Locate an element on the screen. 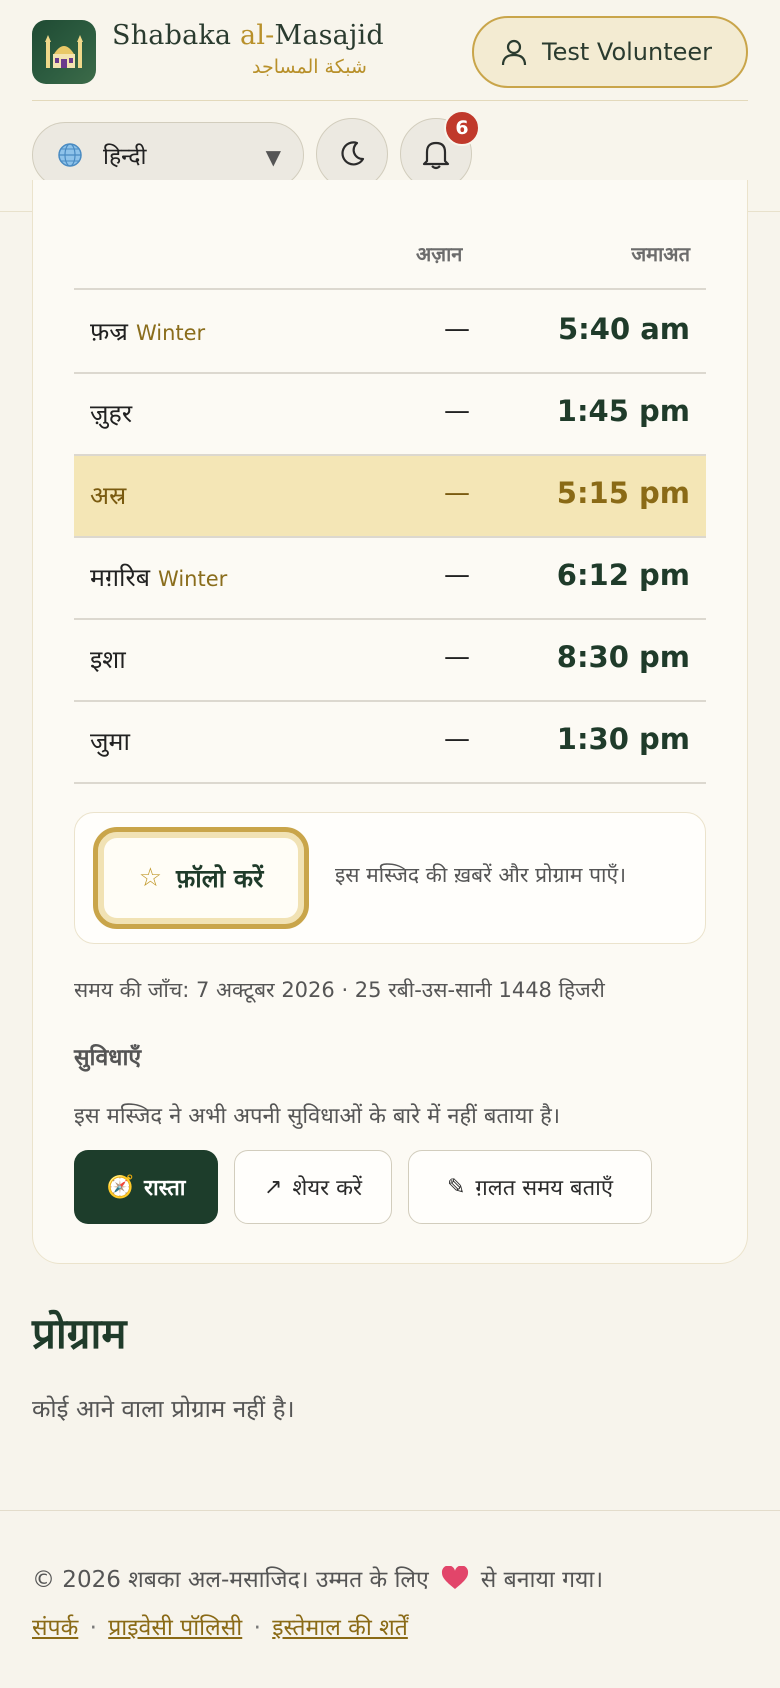  prayer-row-maghrib: मग़रिब Winter — 6:12 pm is located at coordinates (390, 579).